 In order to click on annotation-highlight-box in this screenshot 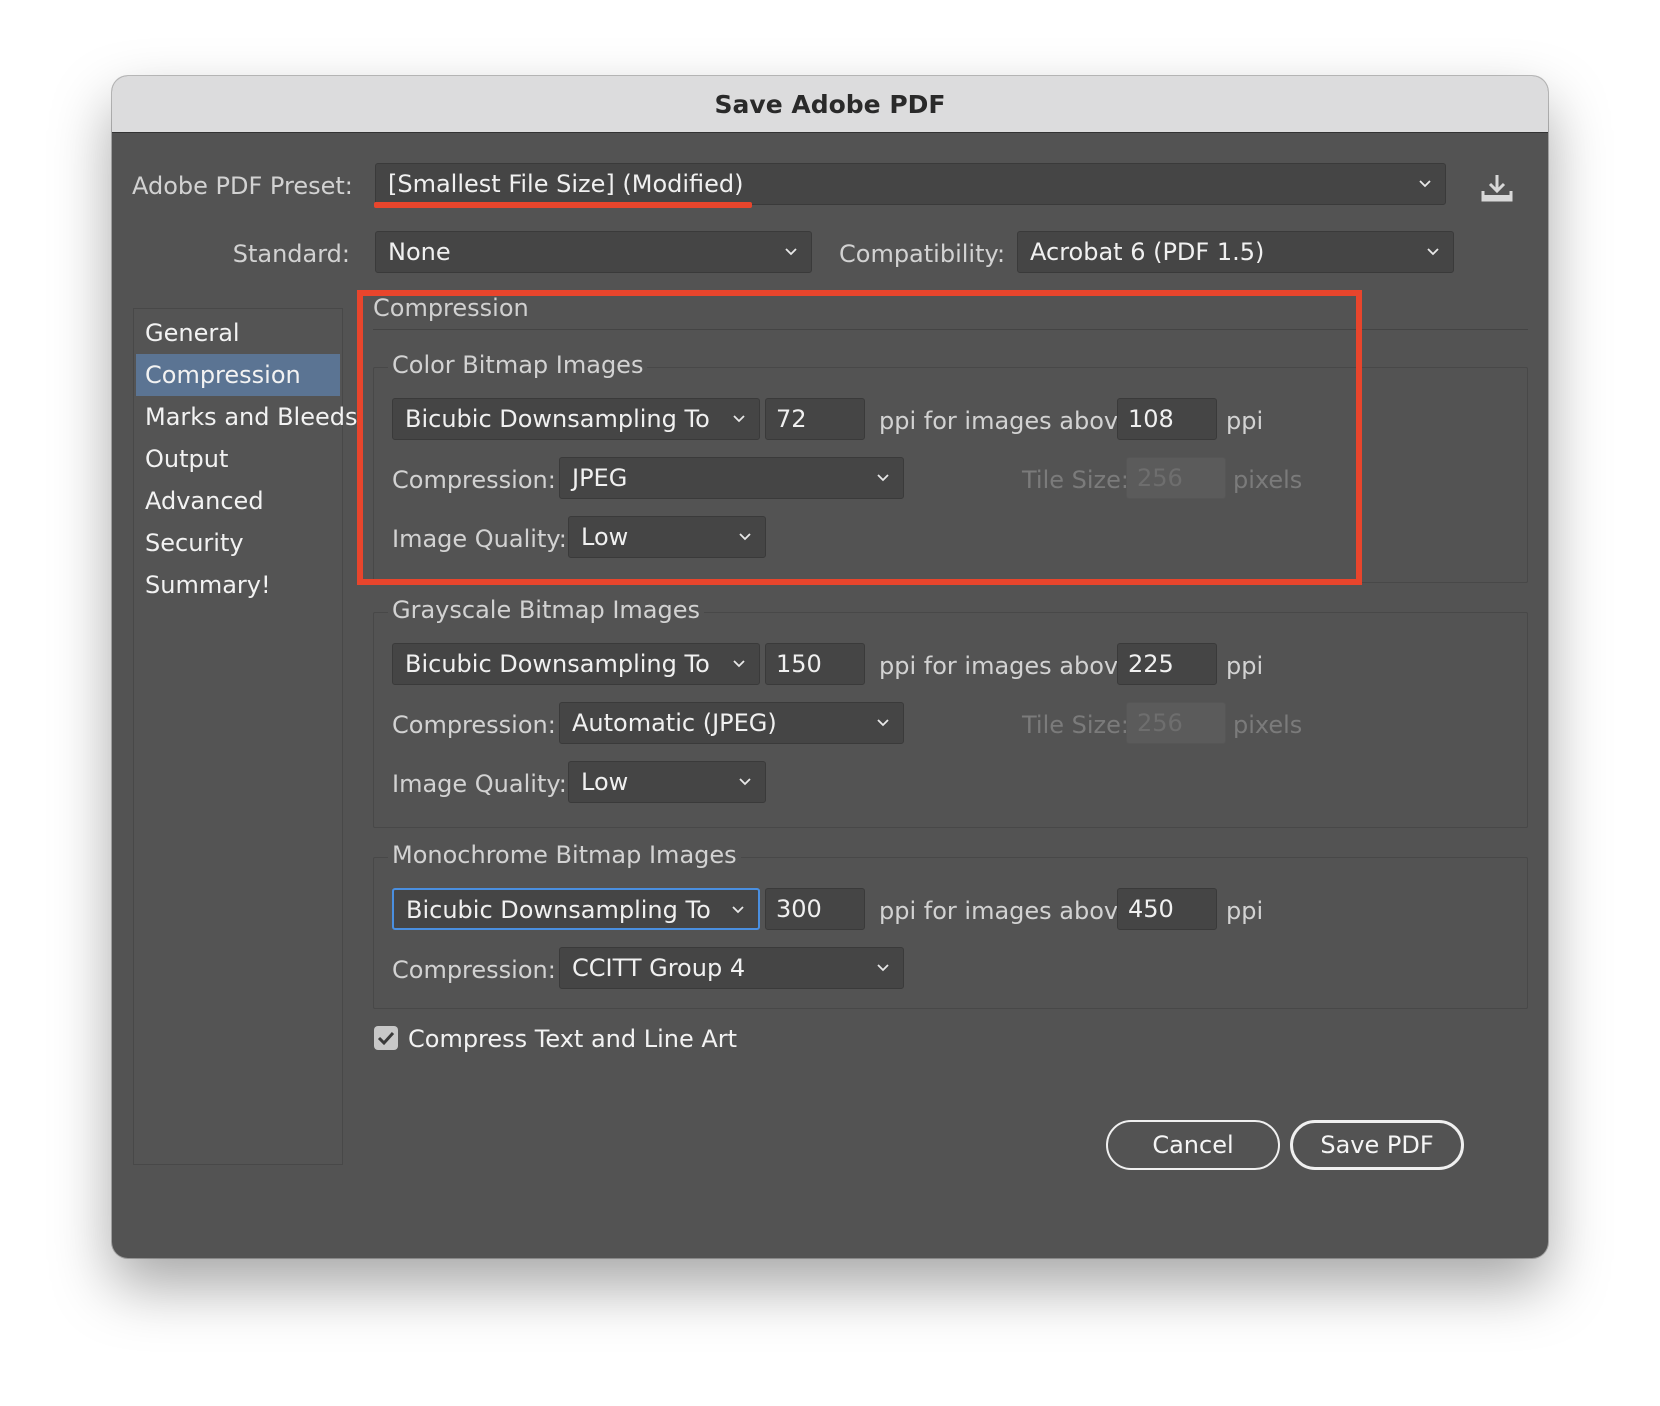, I will do `click(859, 437)`.